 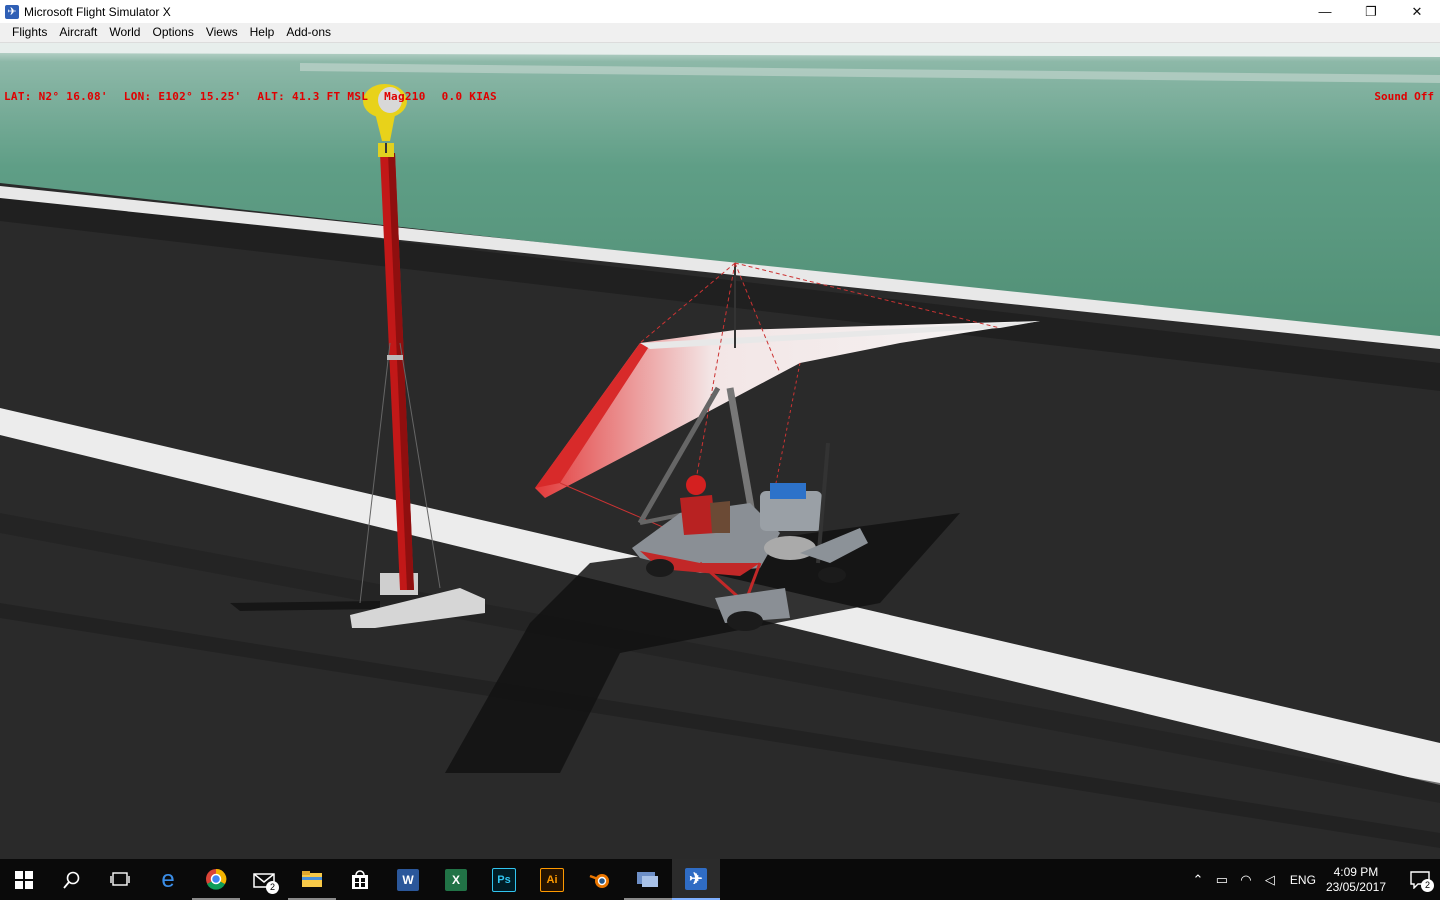 I want to click on taskbar-mail: 2, so click(x=264, y=879).